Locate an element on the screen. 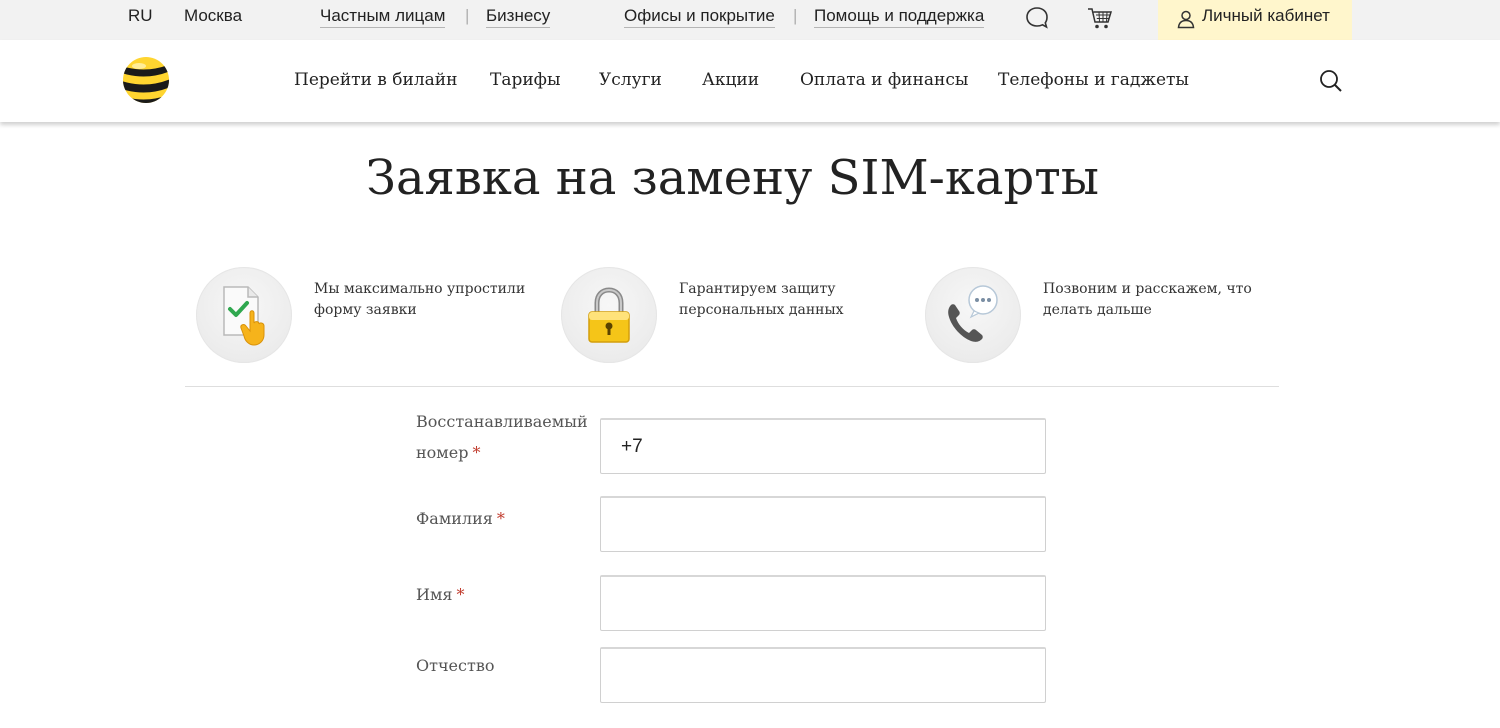  first-name-input is located at coordinates (823, 603).